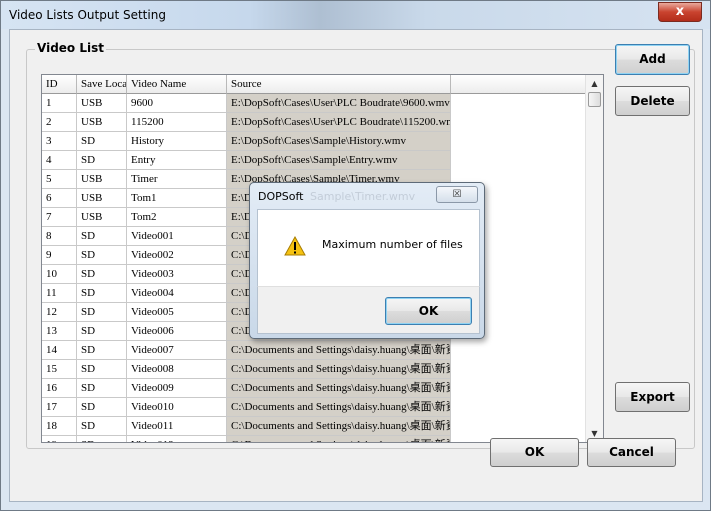 This screenshot has height=512, width=712. What do you see at coordinates (177, 84) in the screenshot?
I see `column-header-video-name: Video Name` at bounding box center [177, 84].